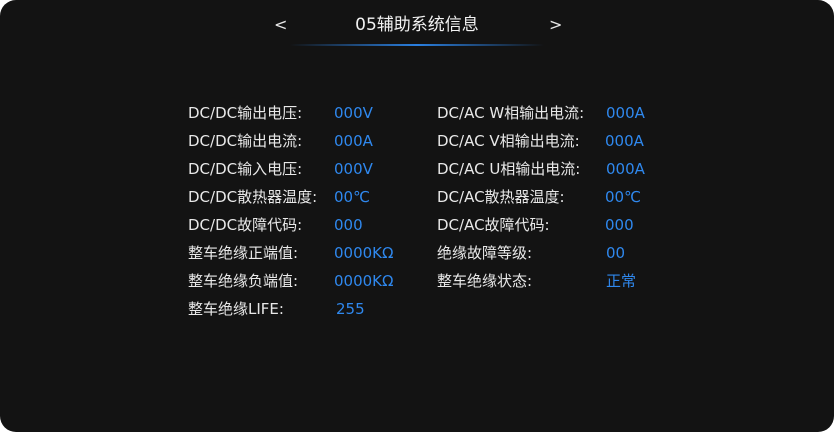 Image resolution: width=834 pixels, height=432 pixels. Describe the element at coordinates (621, 281) in the screenshot. I see `field-value: 正常` at that location.